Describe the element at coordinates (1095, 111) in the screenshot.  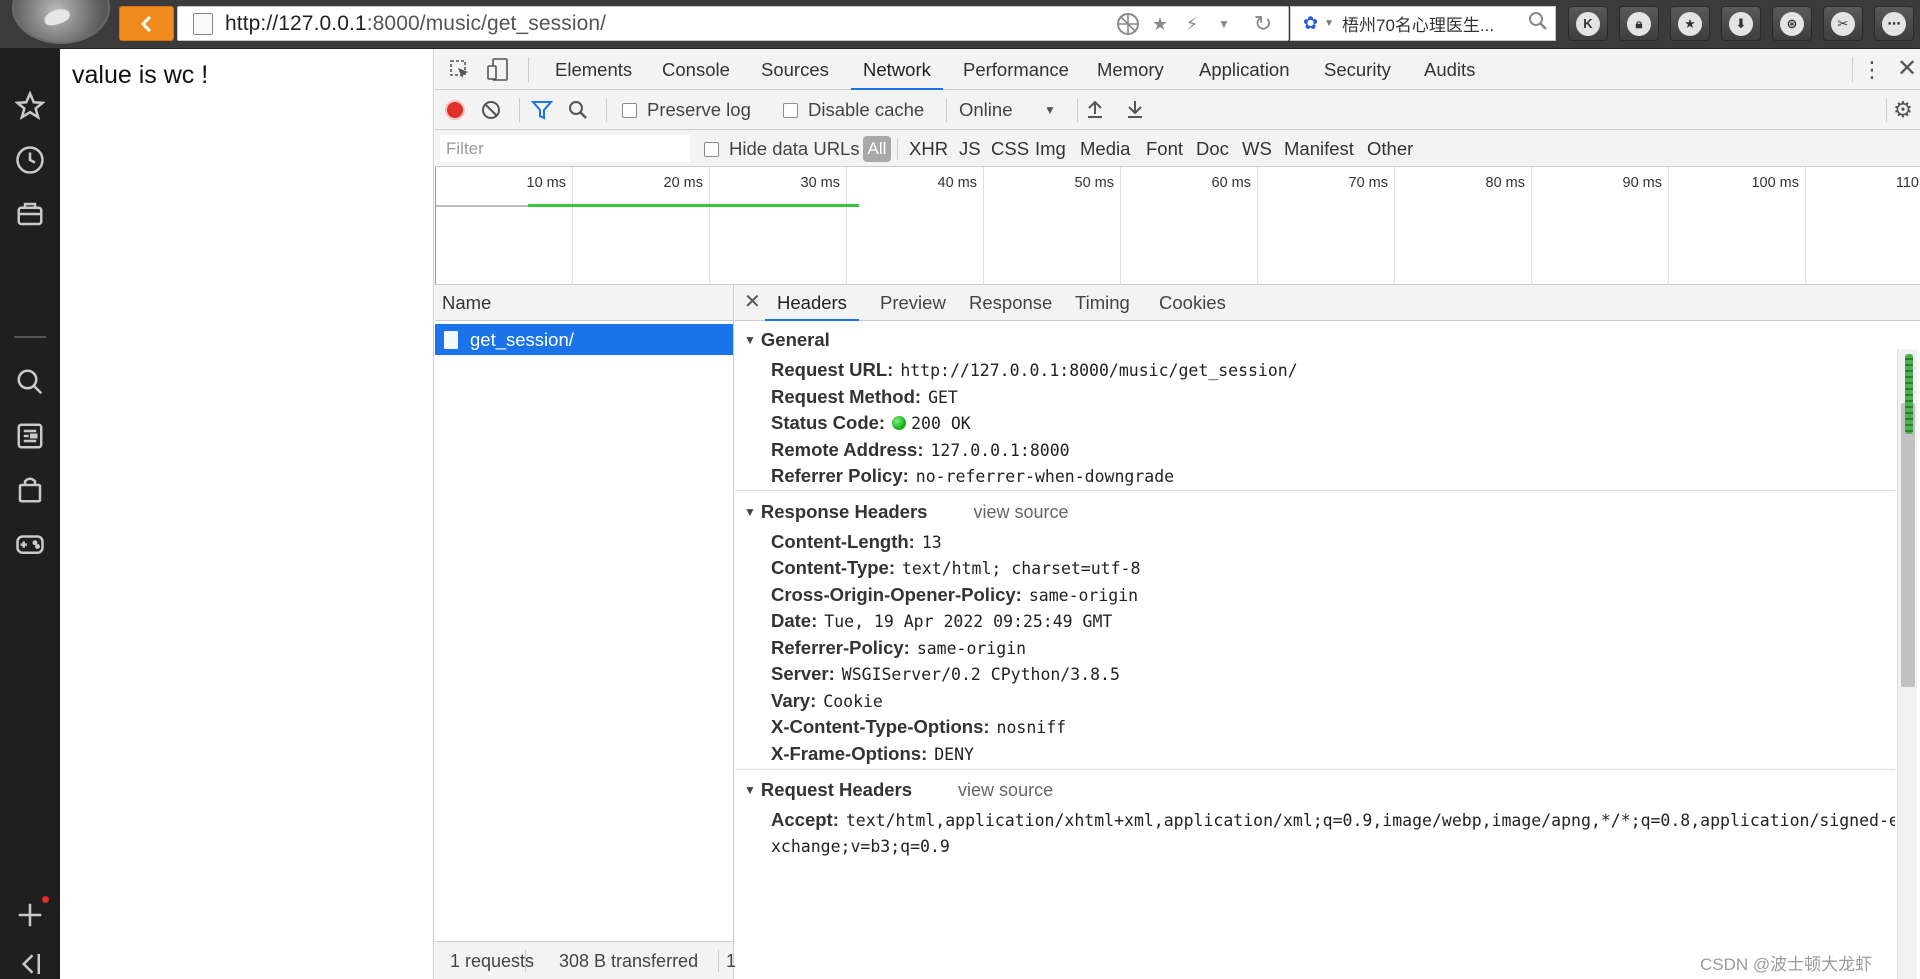
I see `import-har-icon` at that location.